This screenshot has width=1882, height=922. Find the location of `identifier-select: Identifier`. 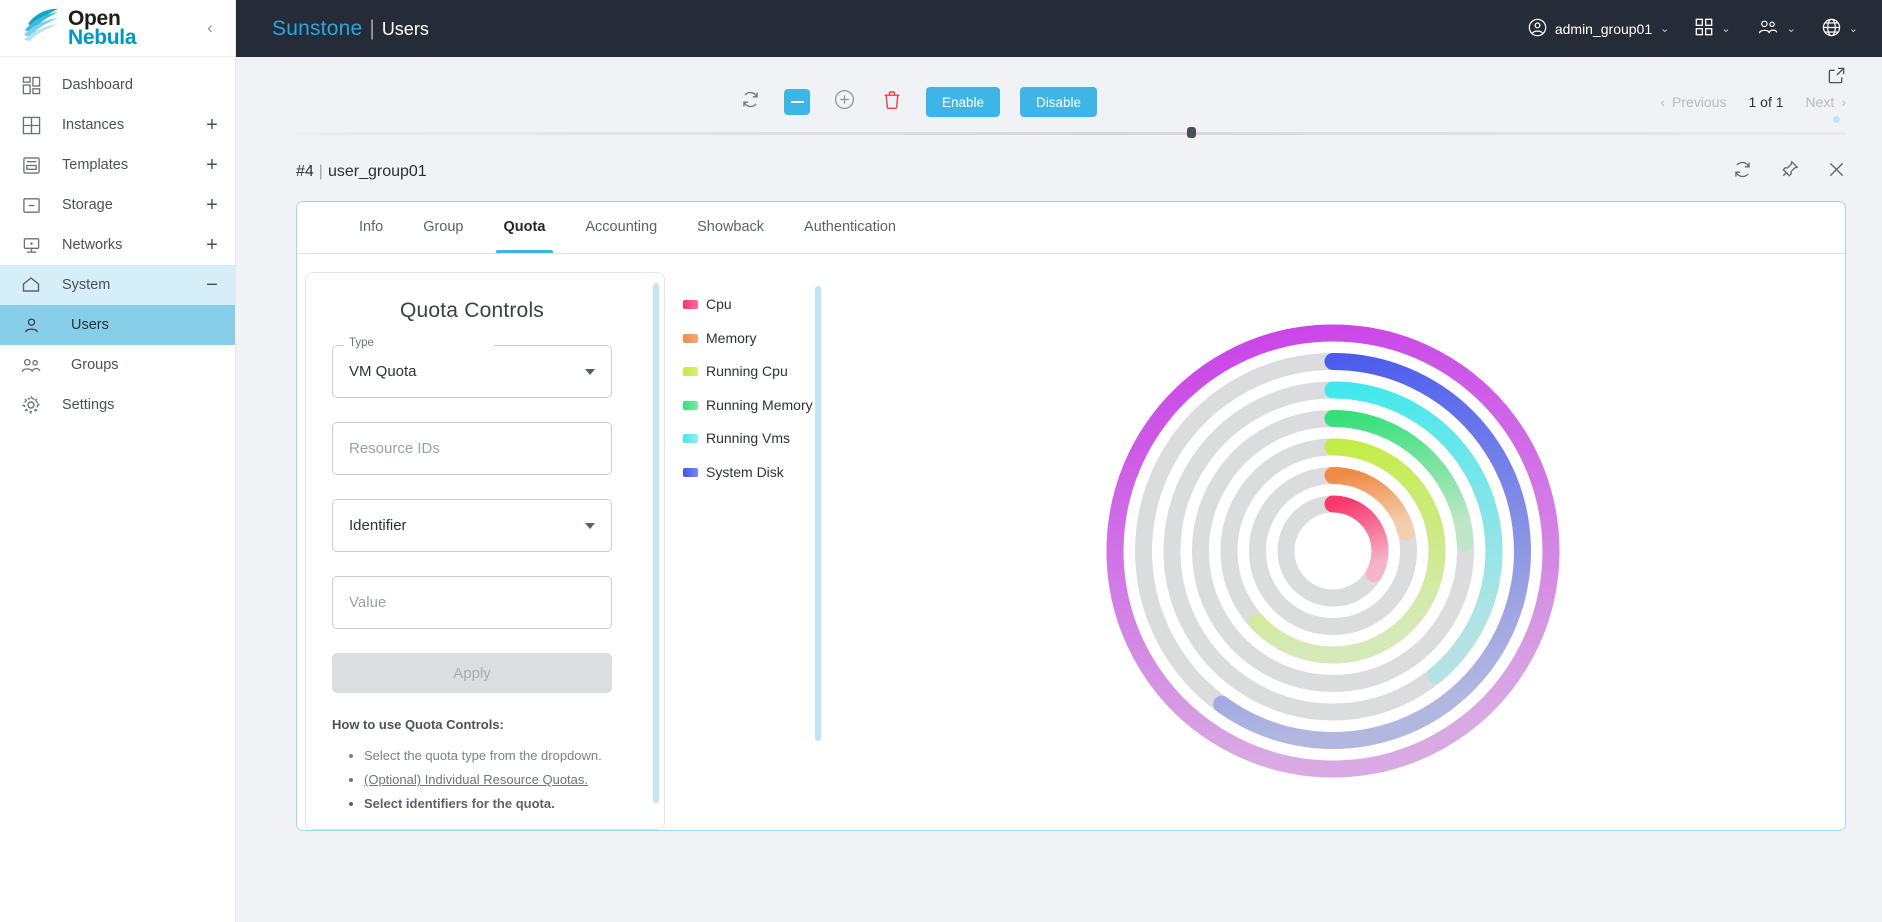

identifier-select: Identifier is located at coordinates (472, 525).